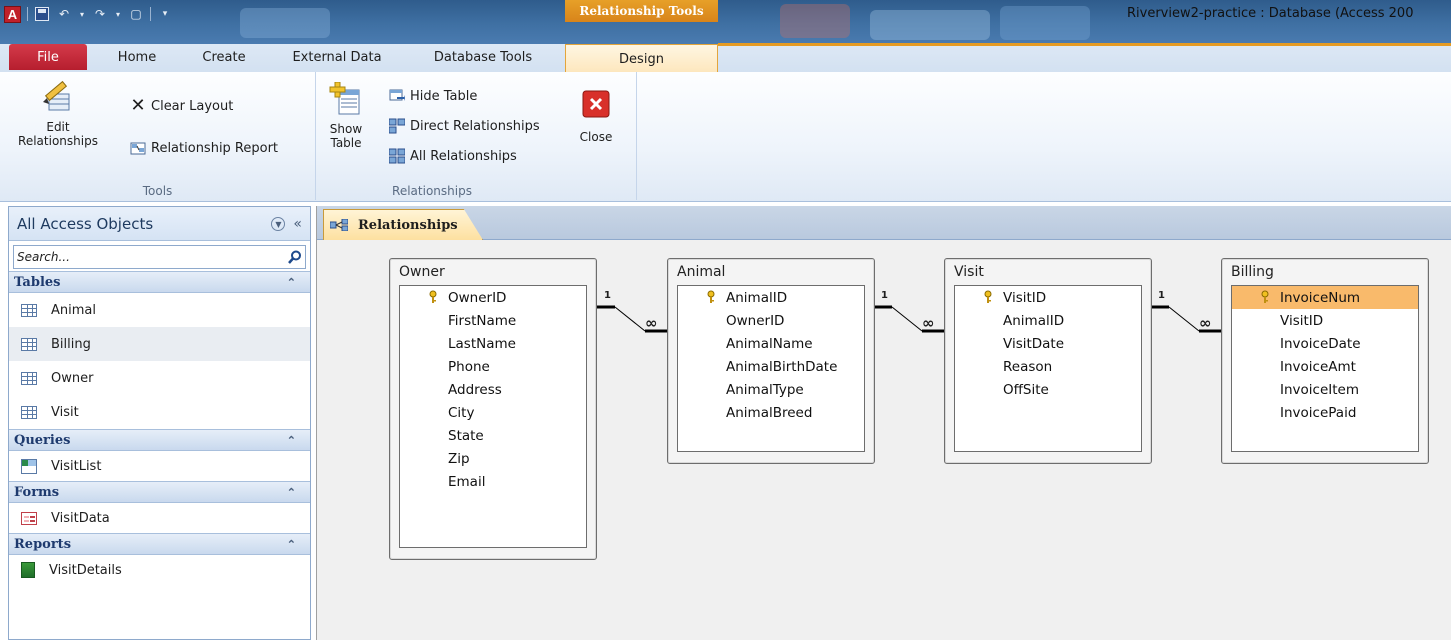 The height and width of the screenshot is (640, 1451). What do you see at coordinates (771, 412) in the screenshot?
I see `field-animalbreed: AnimalBreed` at bounding box center [771, 412].